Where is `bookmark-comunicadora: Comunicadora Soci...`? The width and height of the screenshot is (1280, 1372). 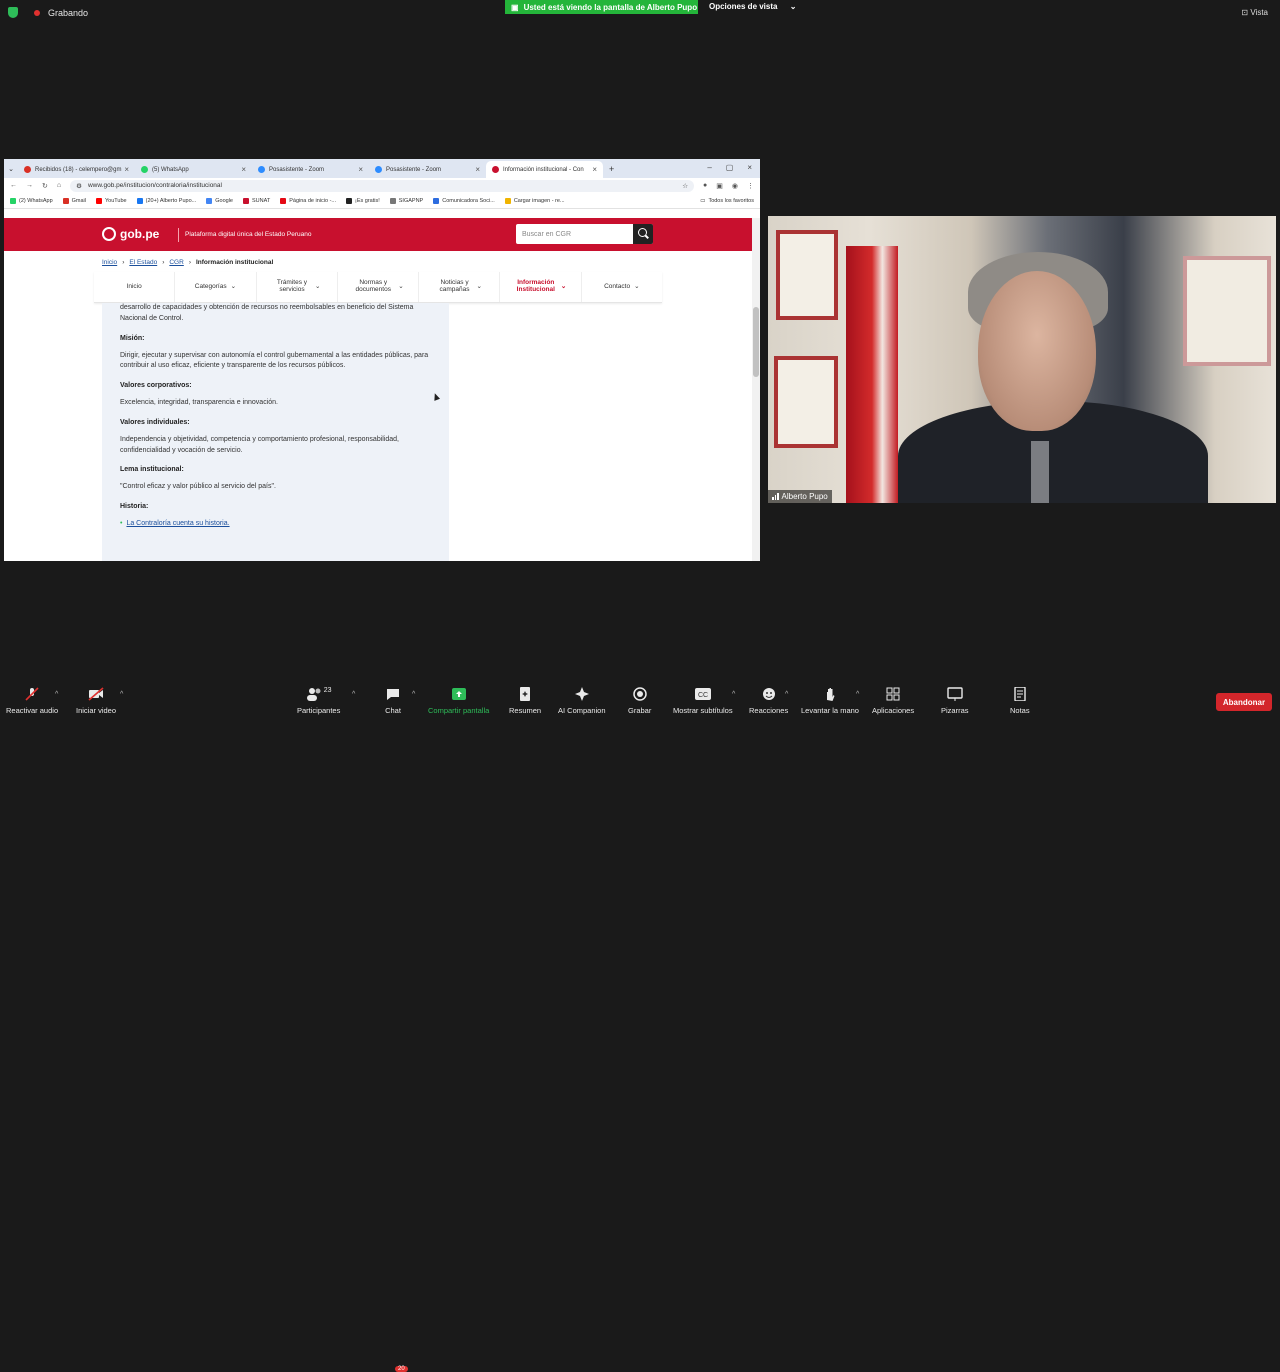
bookmark-comunicadora: Comunicadora Soci... is located at coordinates (464, 200).